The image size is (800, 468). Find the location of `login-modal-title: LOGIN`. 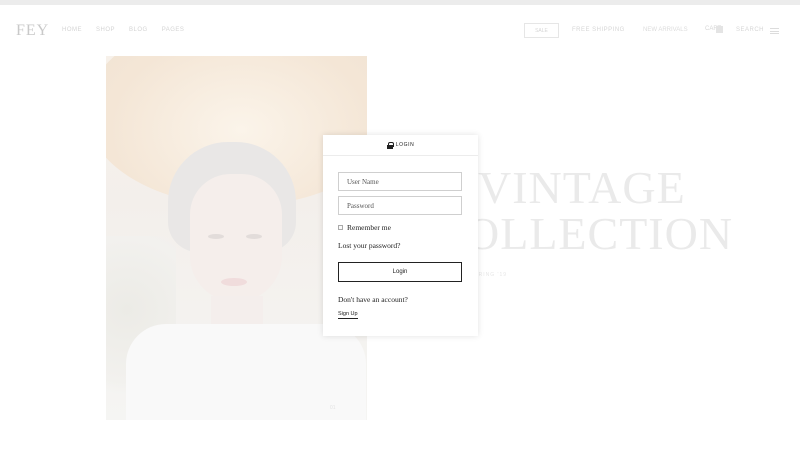

login-modal-title: LOGIN is located at coordinates (405, 145).